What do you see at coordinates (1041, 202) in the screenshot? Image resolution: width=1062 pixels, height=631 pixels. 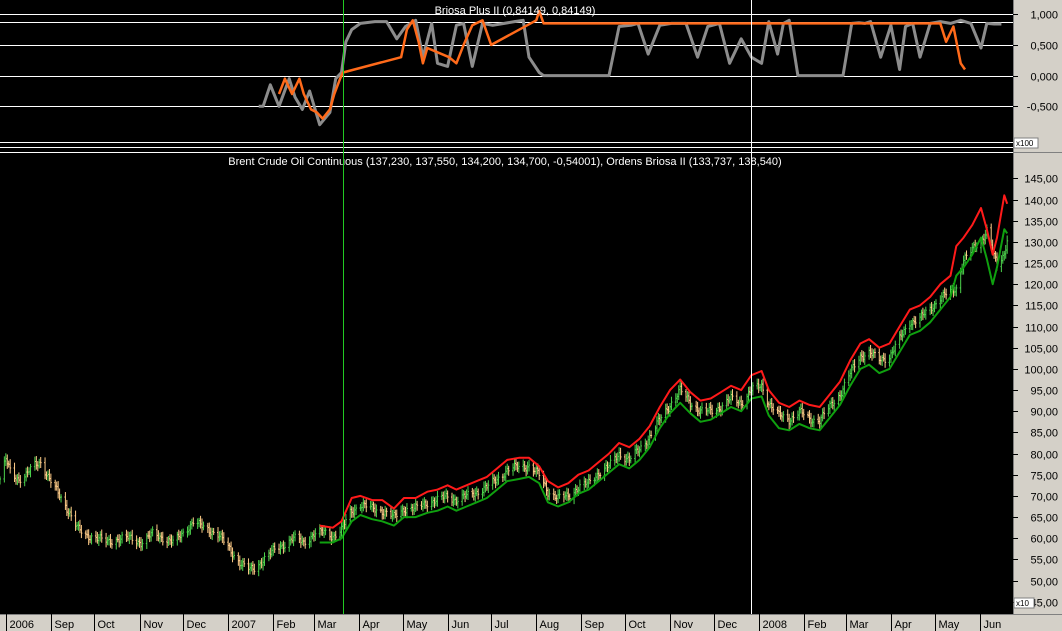 I see `price-tick-label: 140,00` at bounding box center [1041, 202].